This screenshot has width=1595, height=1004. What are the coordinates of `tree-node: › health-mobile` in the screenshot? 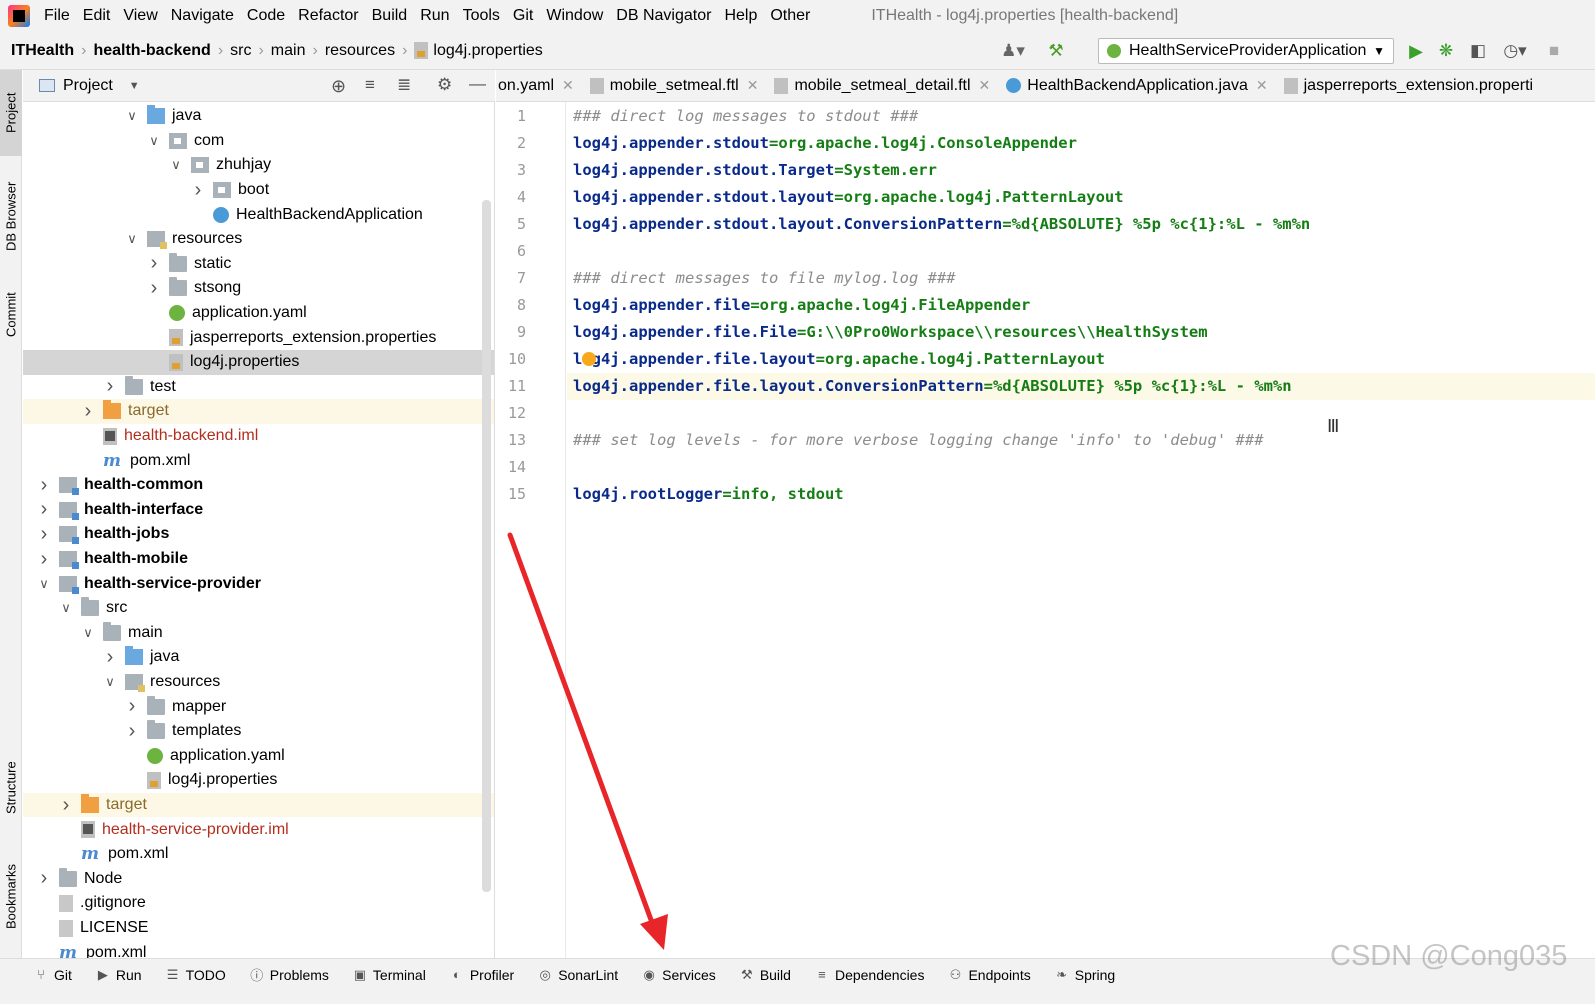 It's located at (258, 559).